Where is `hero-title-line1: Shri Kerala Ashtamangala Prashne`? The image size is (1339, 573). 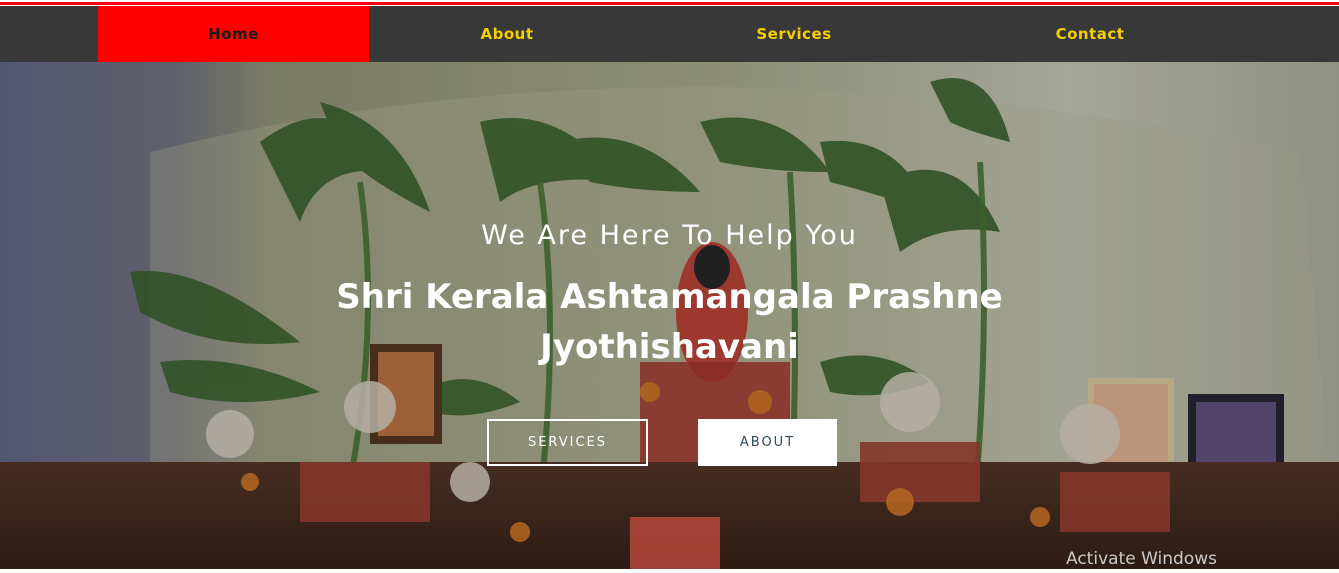
hero-title-line1: Shri Kerala Ashtamangala Prashne is located at coordinates (669, 297).